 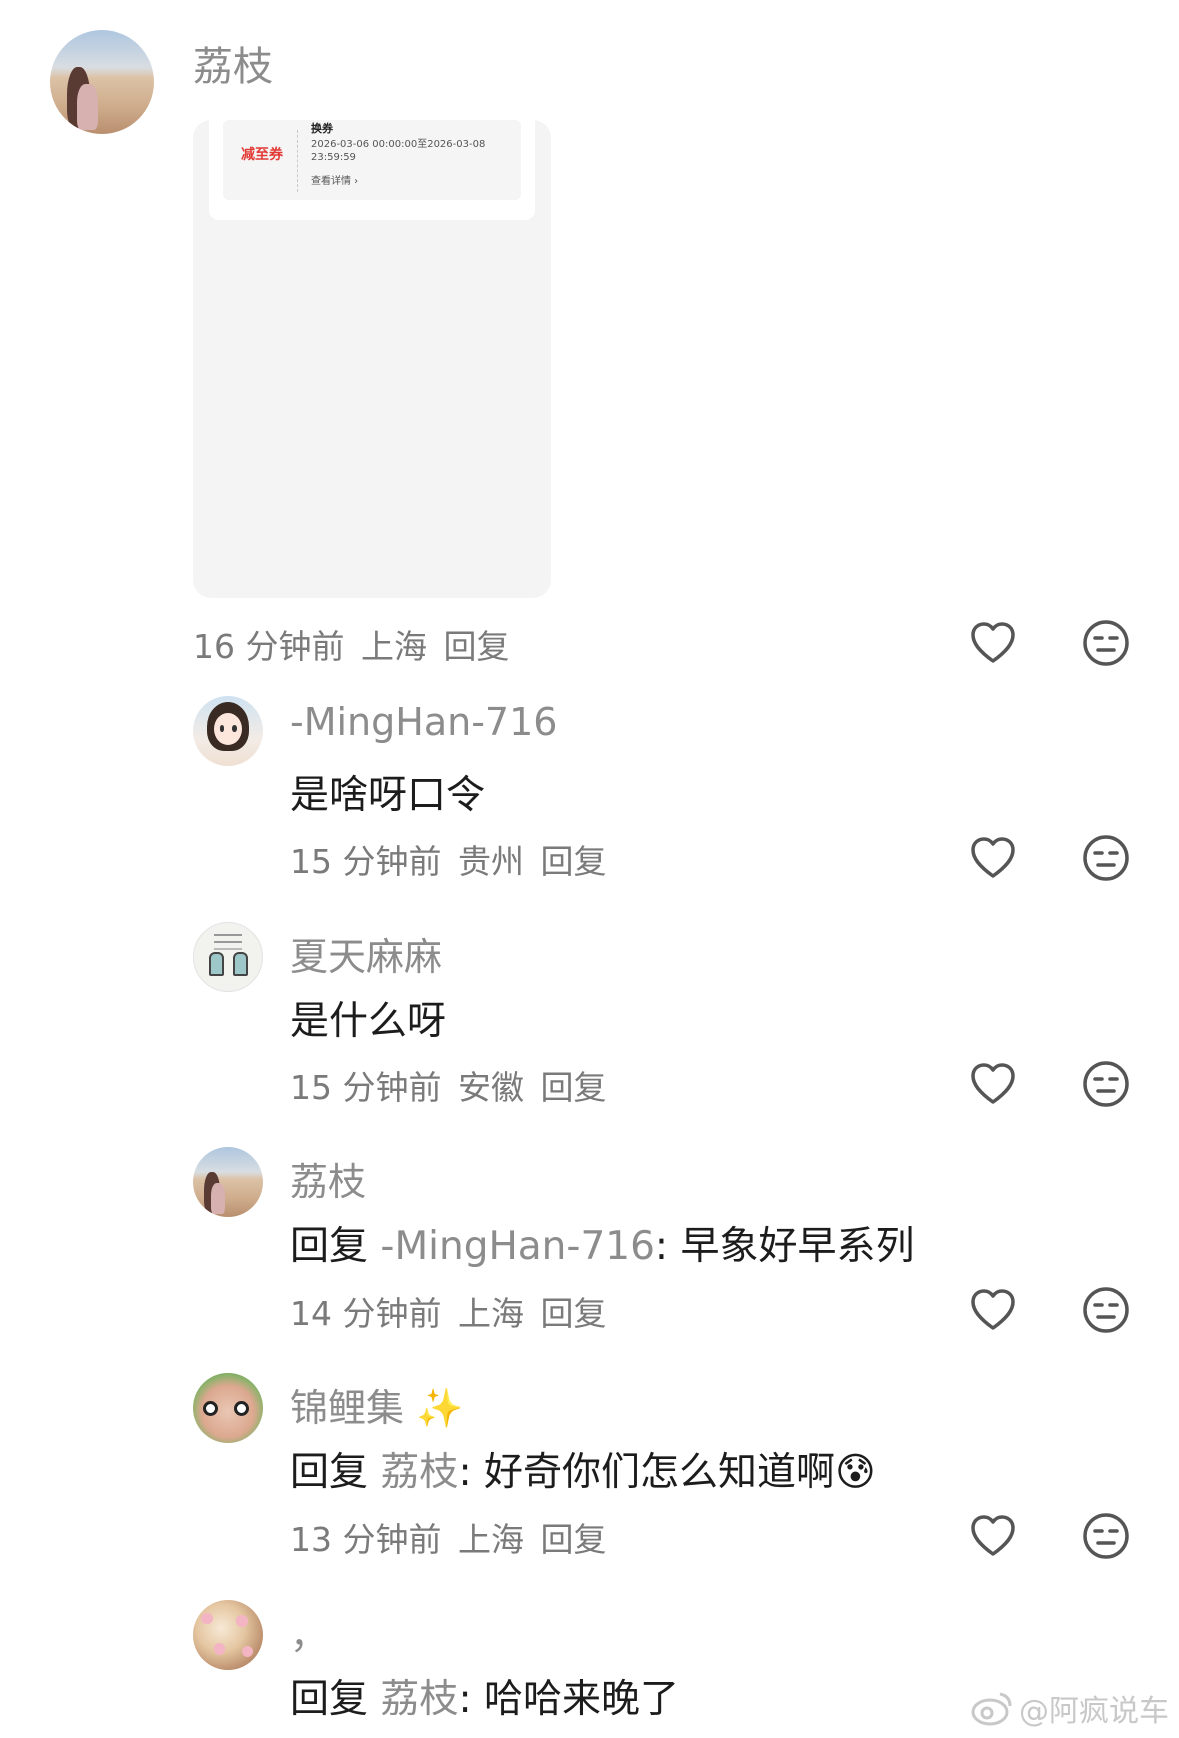 What do you see at coordinates (490, 861) in the screenshot?
I see `comment-location: 贵州` at bounding box center [490, 861].